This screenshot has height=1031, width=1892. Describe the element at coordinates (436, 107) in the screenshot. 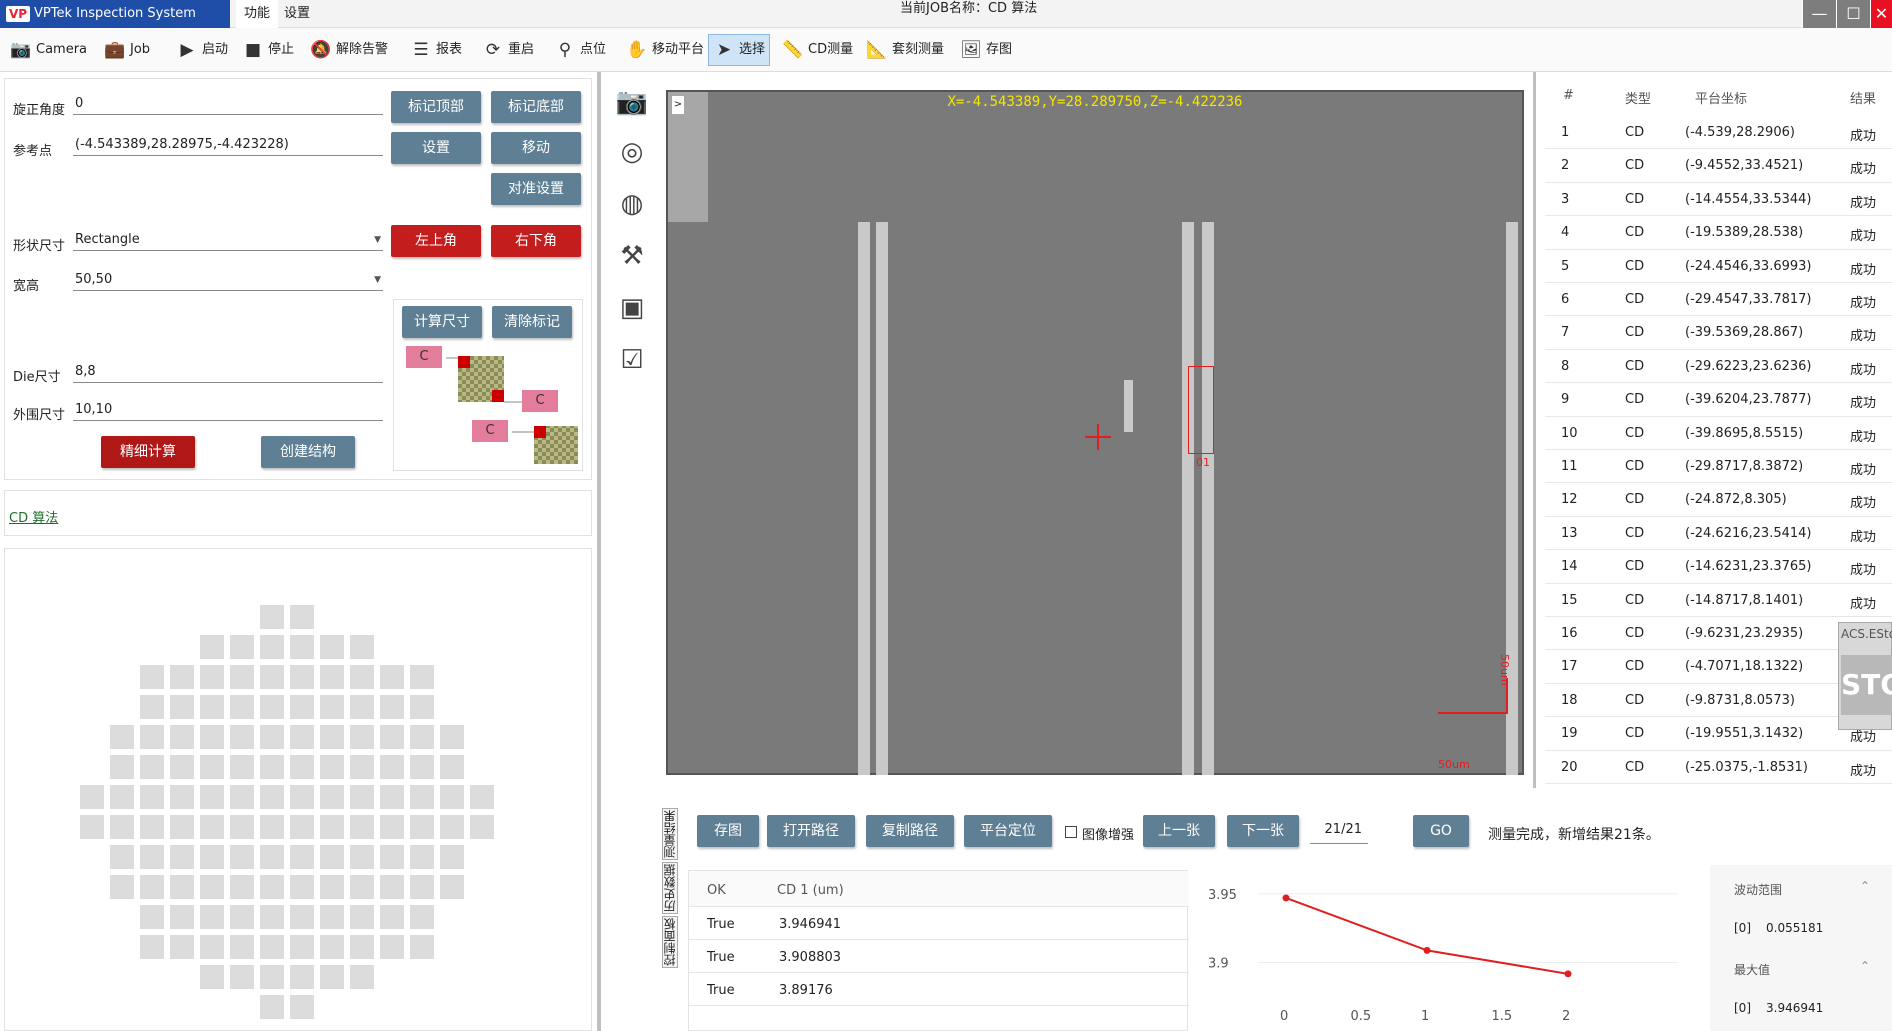

I see `mark-top-button: 标记顶部` at that location.